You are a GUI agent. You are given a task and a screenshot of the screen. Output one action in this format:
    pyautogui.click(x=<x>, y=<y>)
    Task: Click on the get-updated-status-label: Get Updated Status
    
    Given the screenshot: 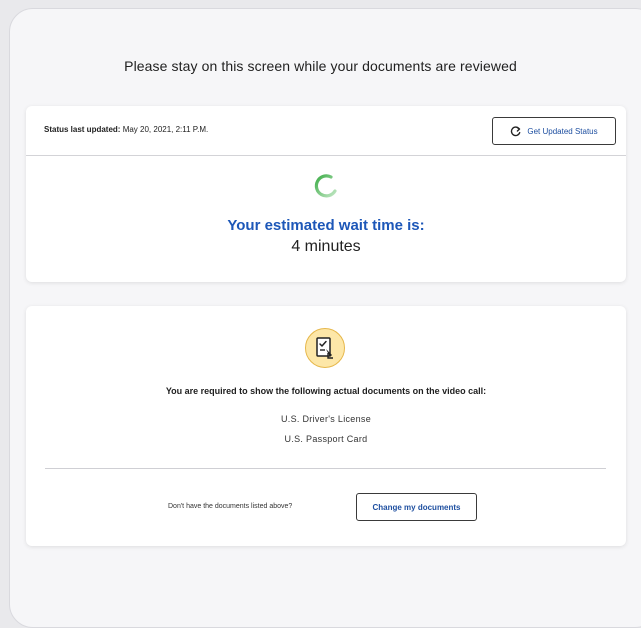 What is the action you would take?
    pyautogui.click(x=562, y=131)
    